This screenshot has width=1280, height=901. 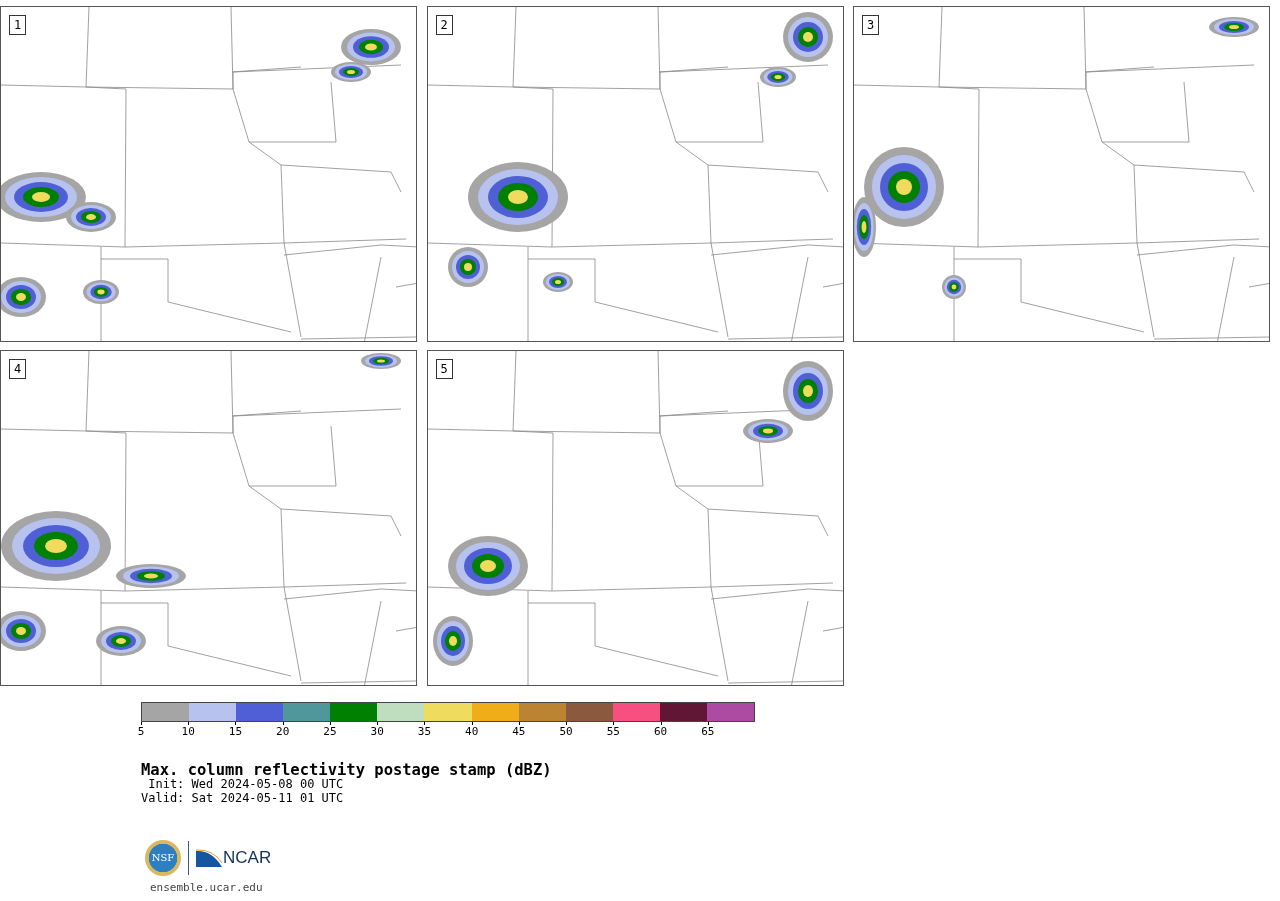 I want to click on tick-label: 35, so click(x=424, y=732).